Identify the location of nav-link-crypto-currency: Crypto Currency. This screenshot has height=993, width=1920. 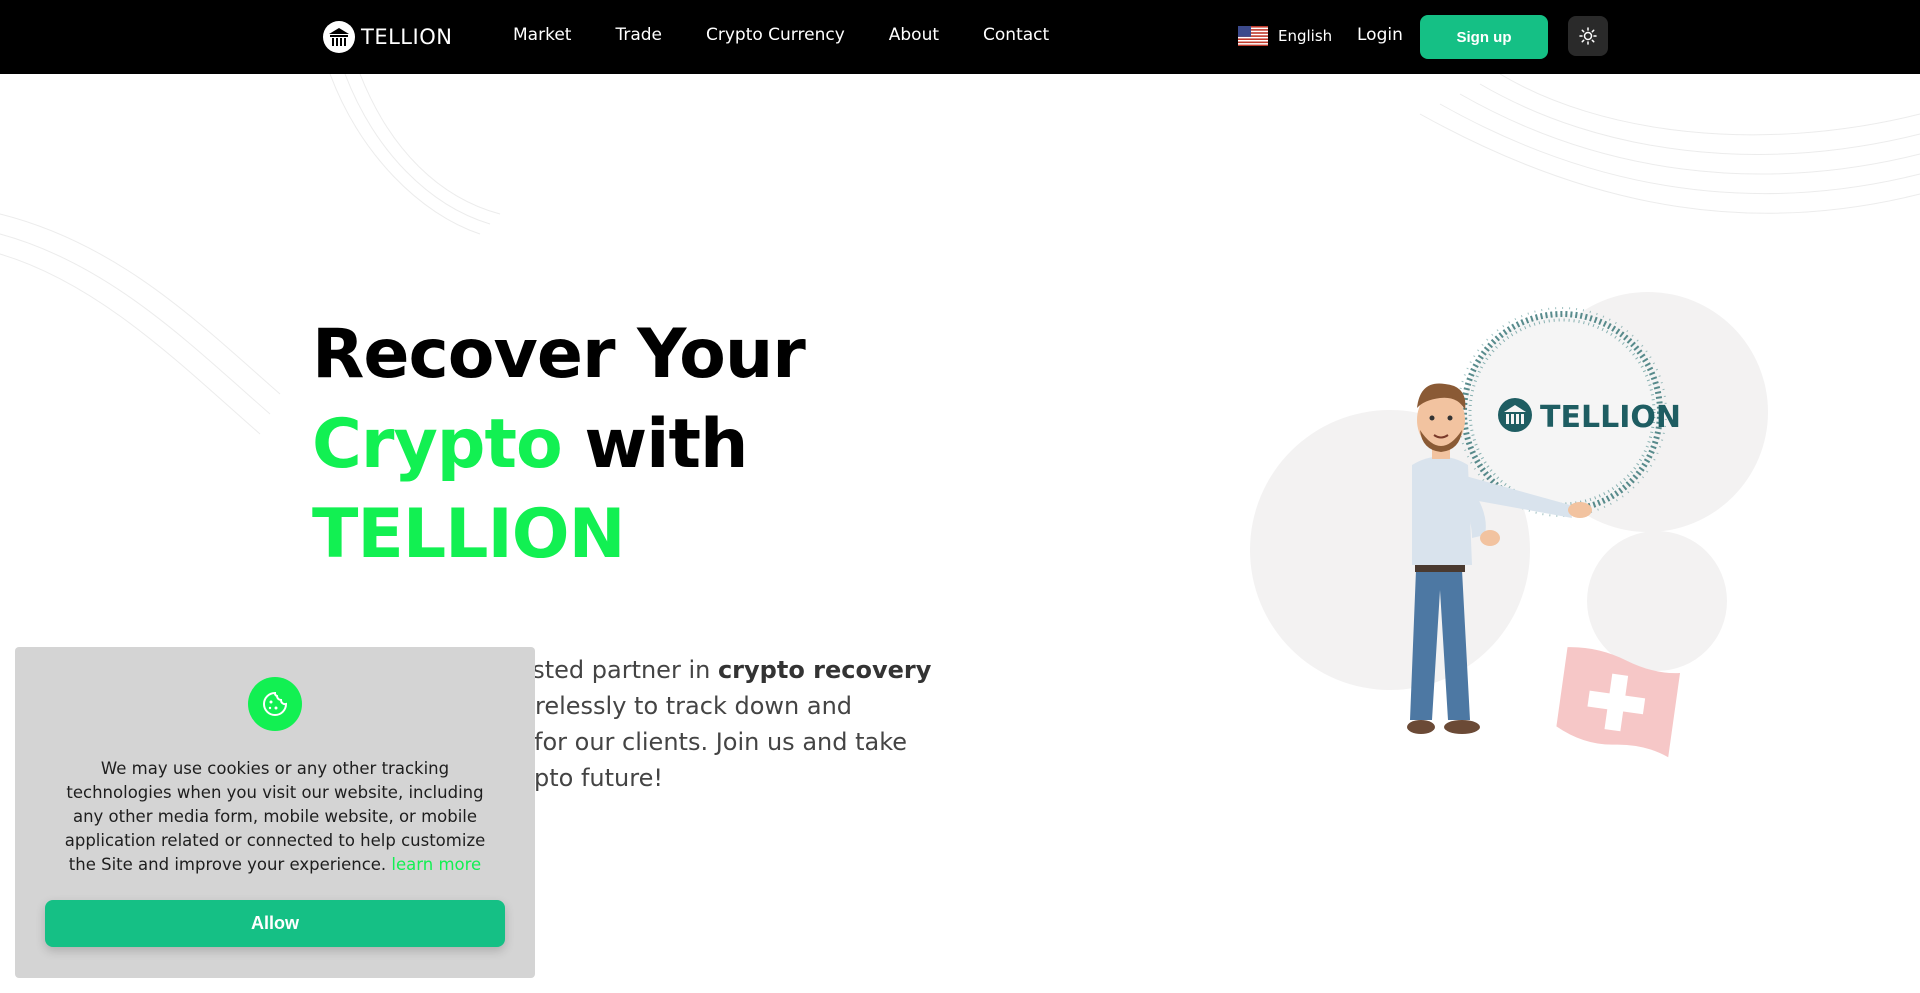
(775, 35).